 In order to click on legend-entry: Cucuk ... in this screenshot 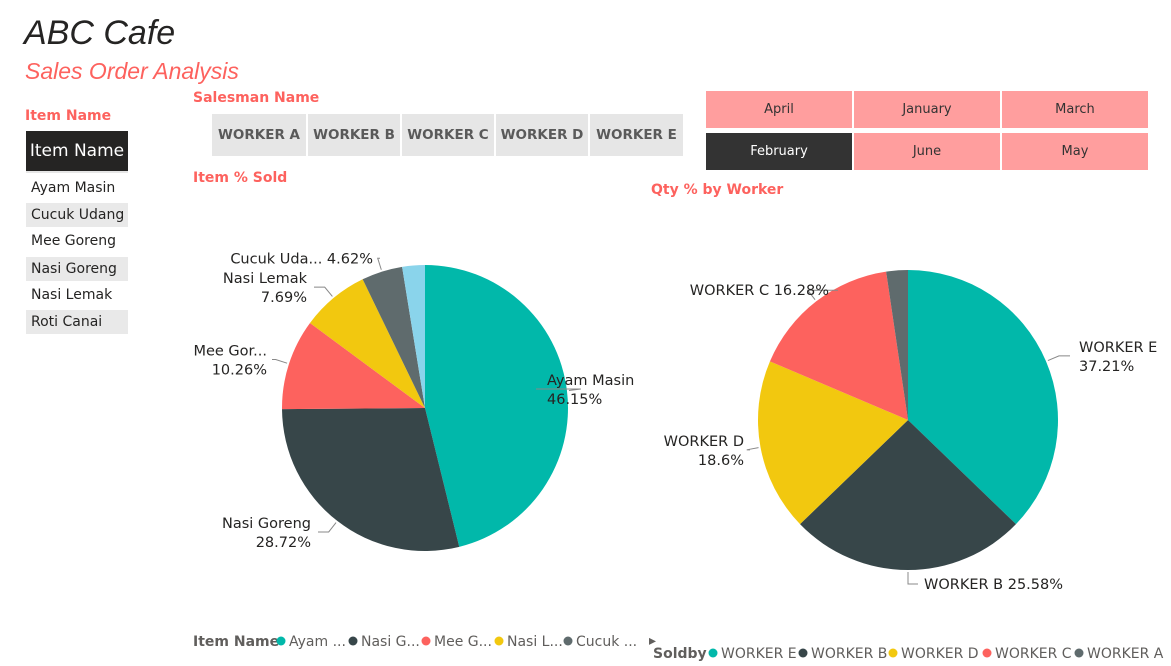, I will do `click(606, 642)`.